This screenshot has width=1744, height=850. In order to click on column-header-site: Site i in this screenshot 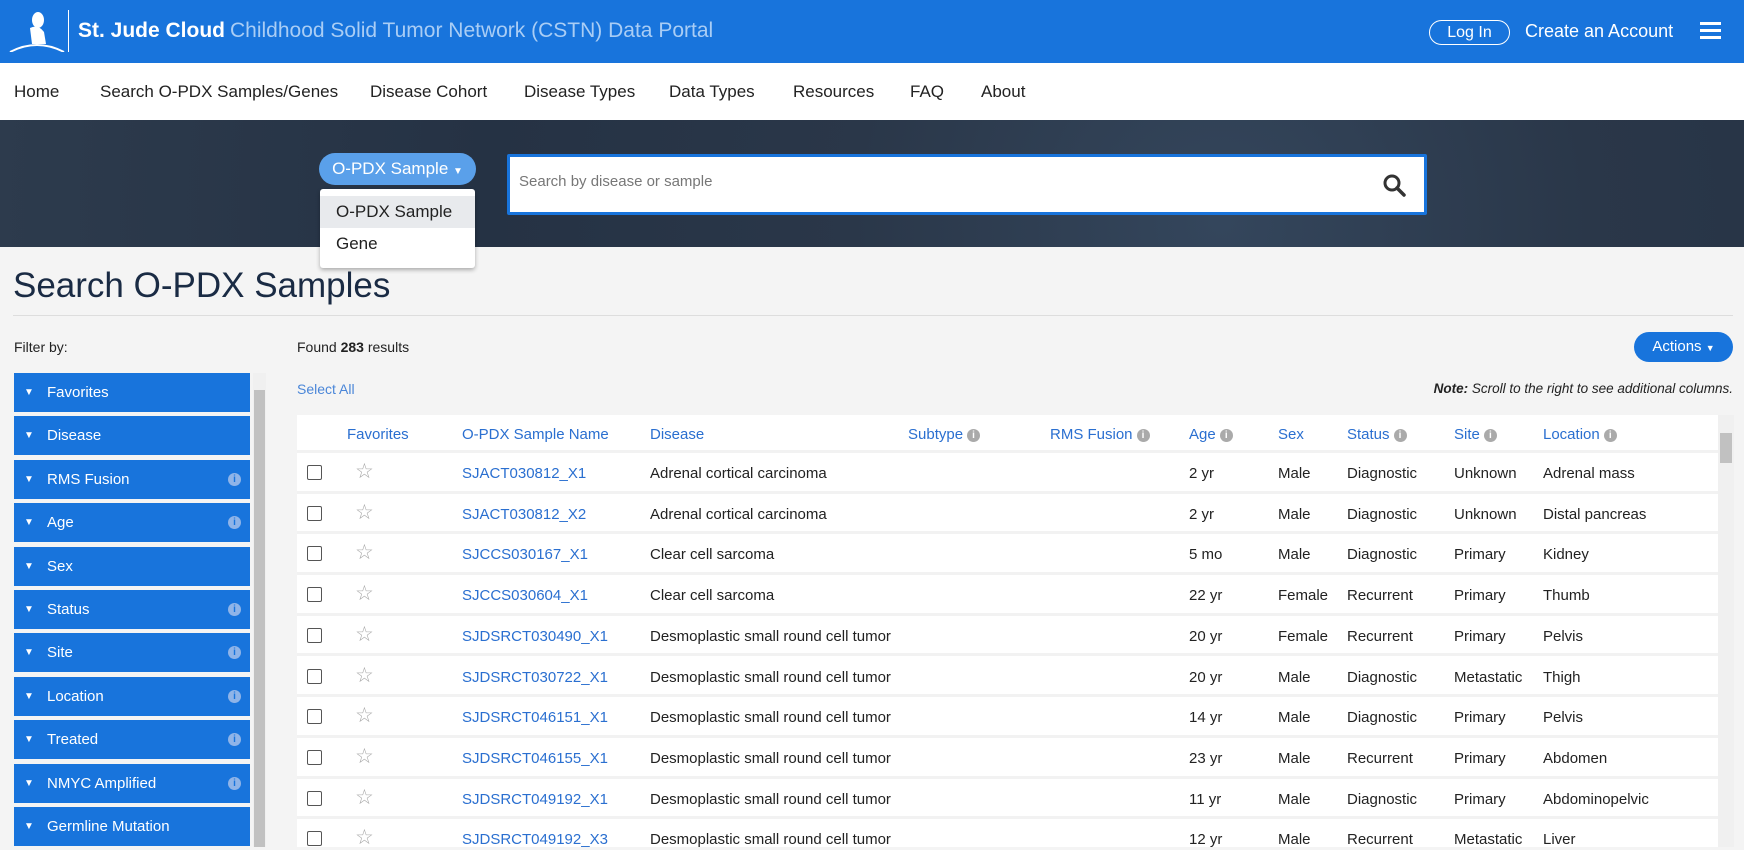, I will do `click(1475, 434)`.